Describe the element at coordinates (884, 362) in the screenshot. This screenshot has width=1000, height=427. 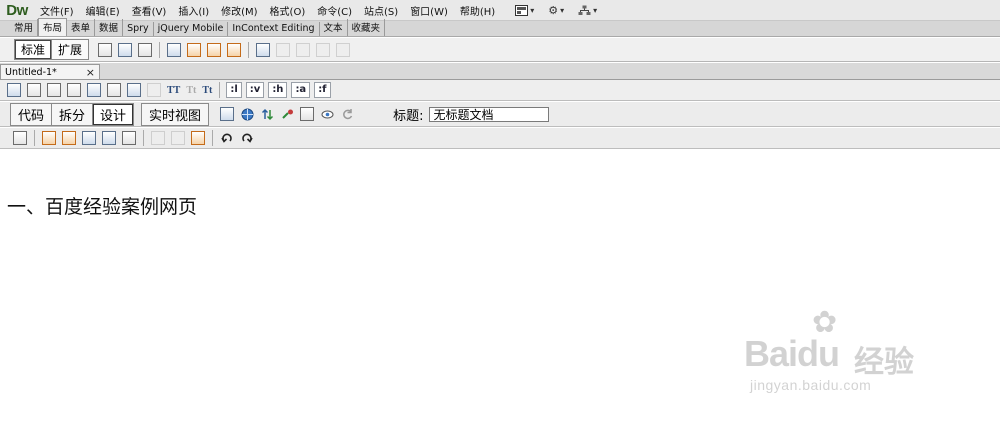
I see `watermark-cn: 经验` at that location.